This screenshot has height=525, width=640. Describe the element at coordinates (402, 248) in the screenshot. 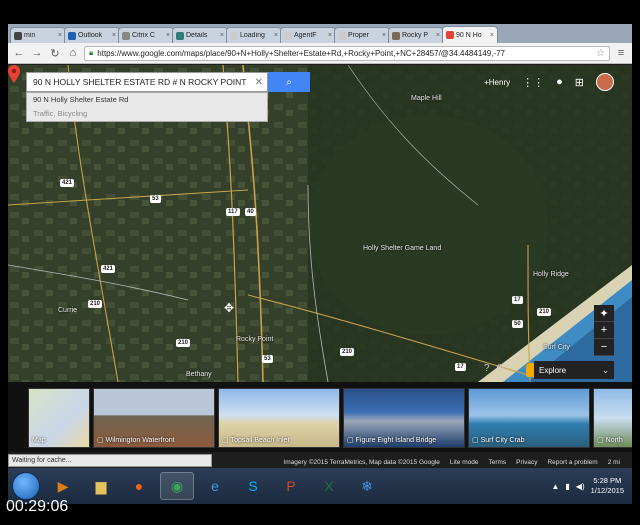

I see `map-label: Holly Shelter Game Land` at that location.